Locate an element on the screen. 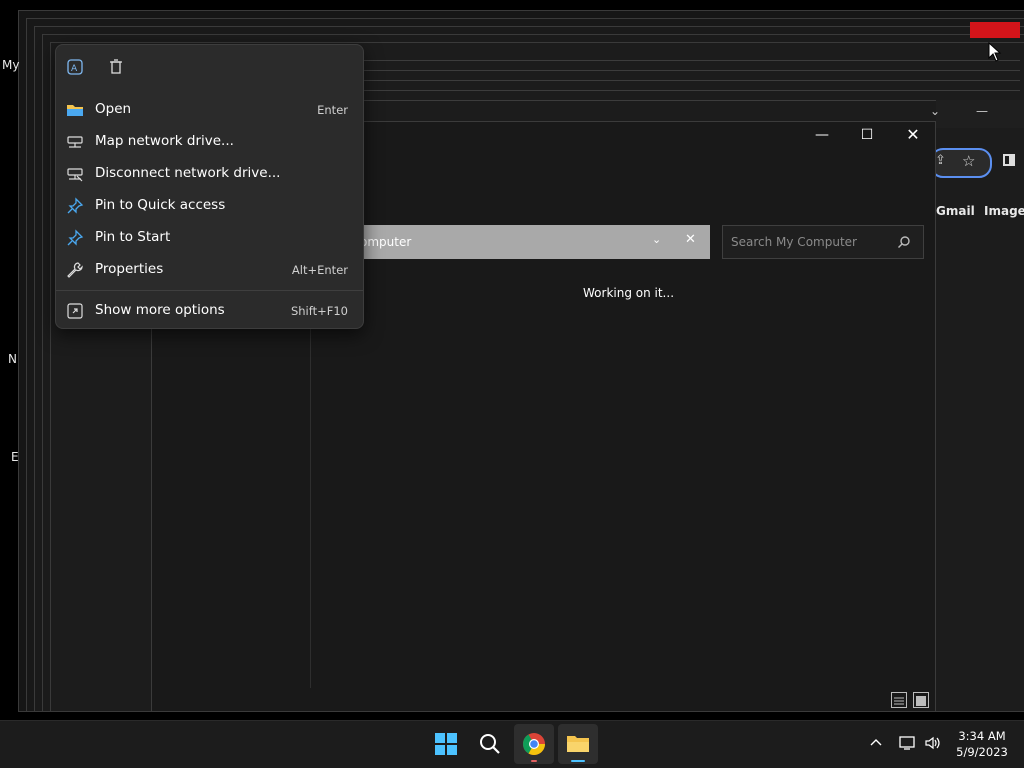  folder-icon is located at coordinates (75, 110).